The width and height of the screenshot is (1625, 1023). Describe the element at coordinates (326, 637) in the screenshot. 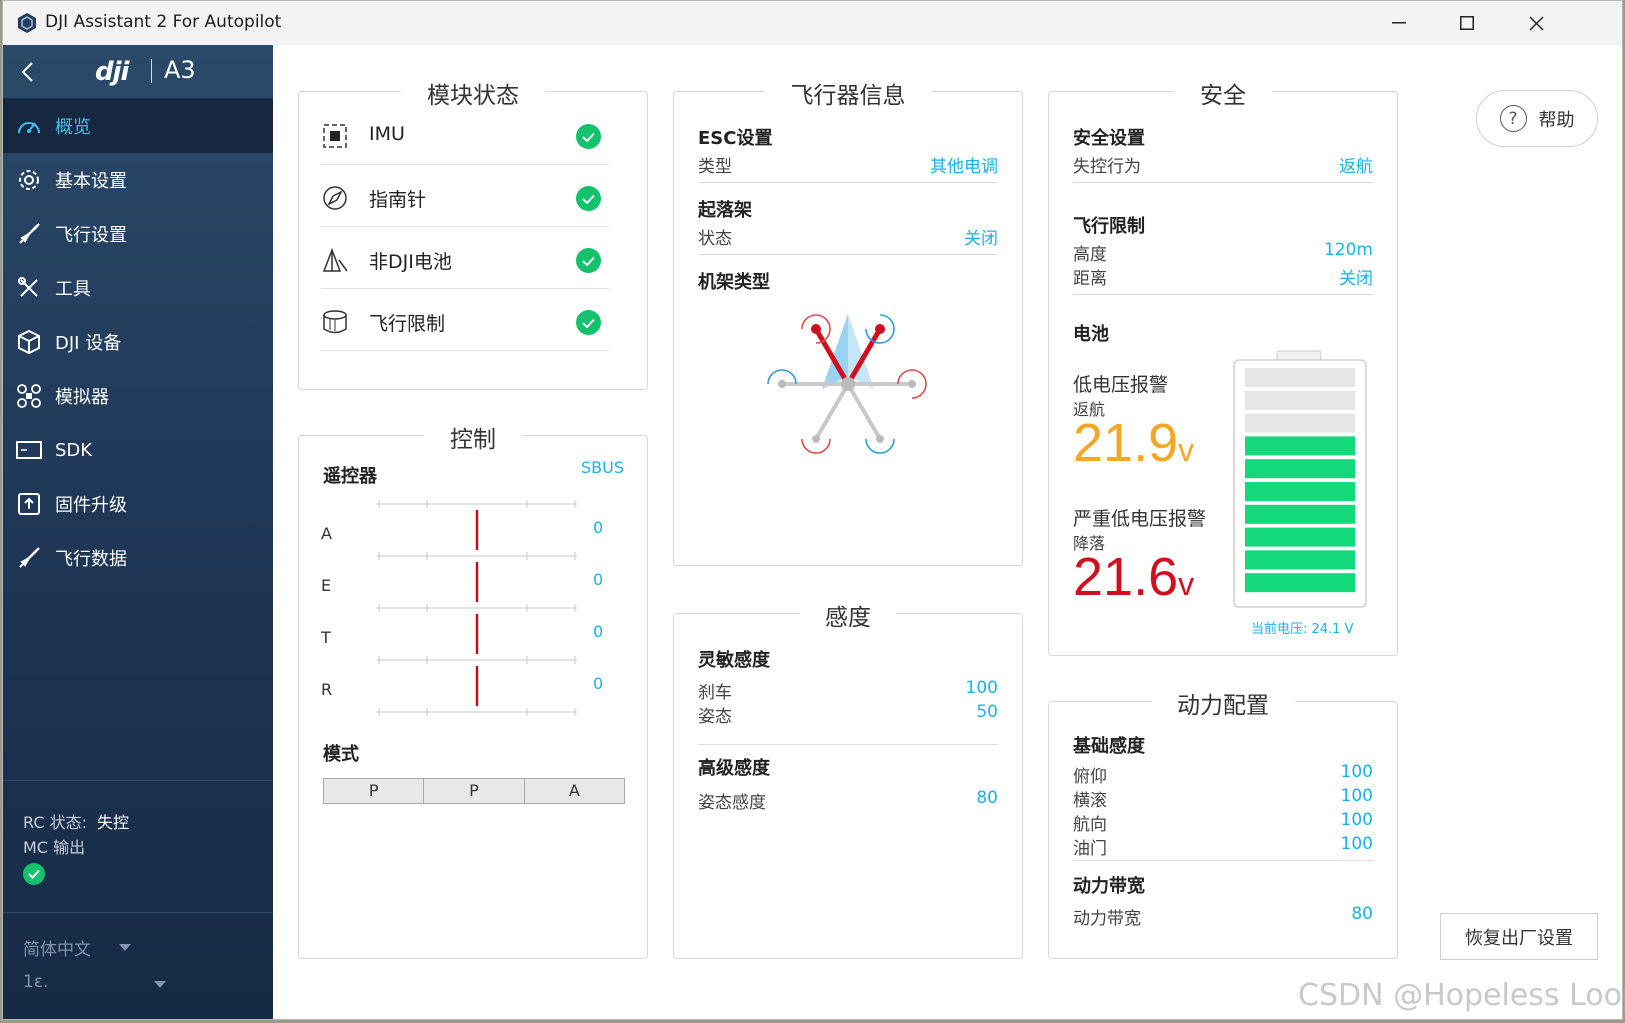

I see `channel-label: T` at that location.